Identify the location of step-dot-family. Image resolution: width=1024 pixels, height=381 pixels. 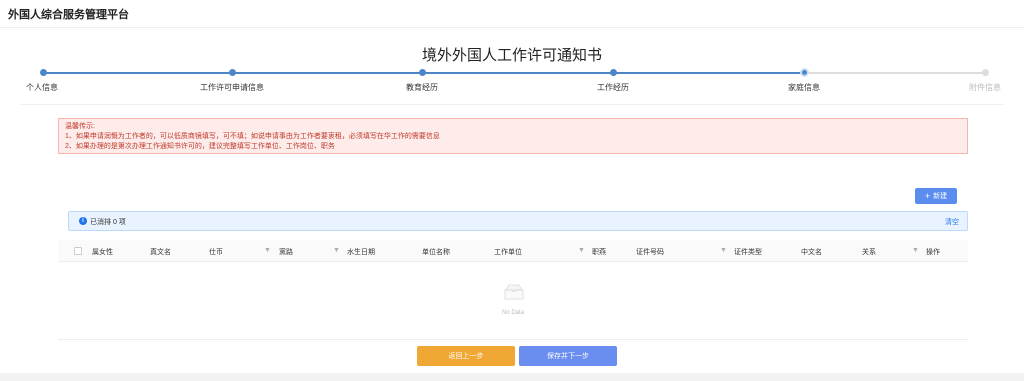
(804, 72).